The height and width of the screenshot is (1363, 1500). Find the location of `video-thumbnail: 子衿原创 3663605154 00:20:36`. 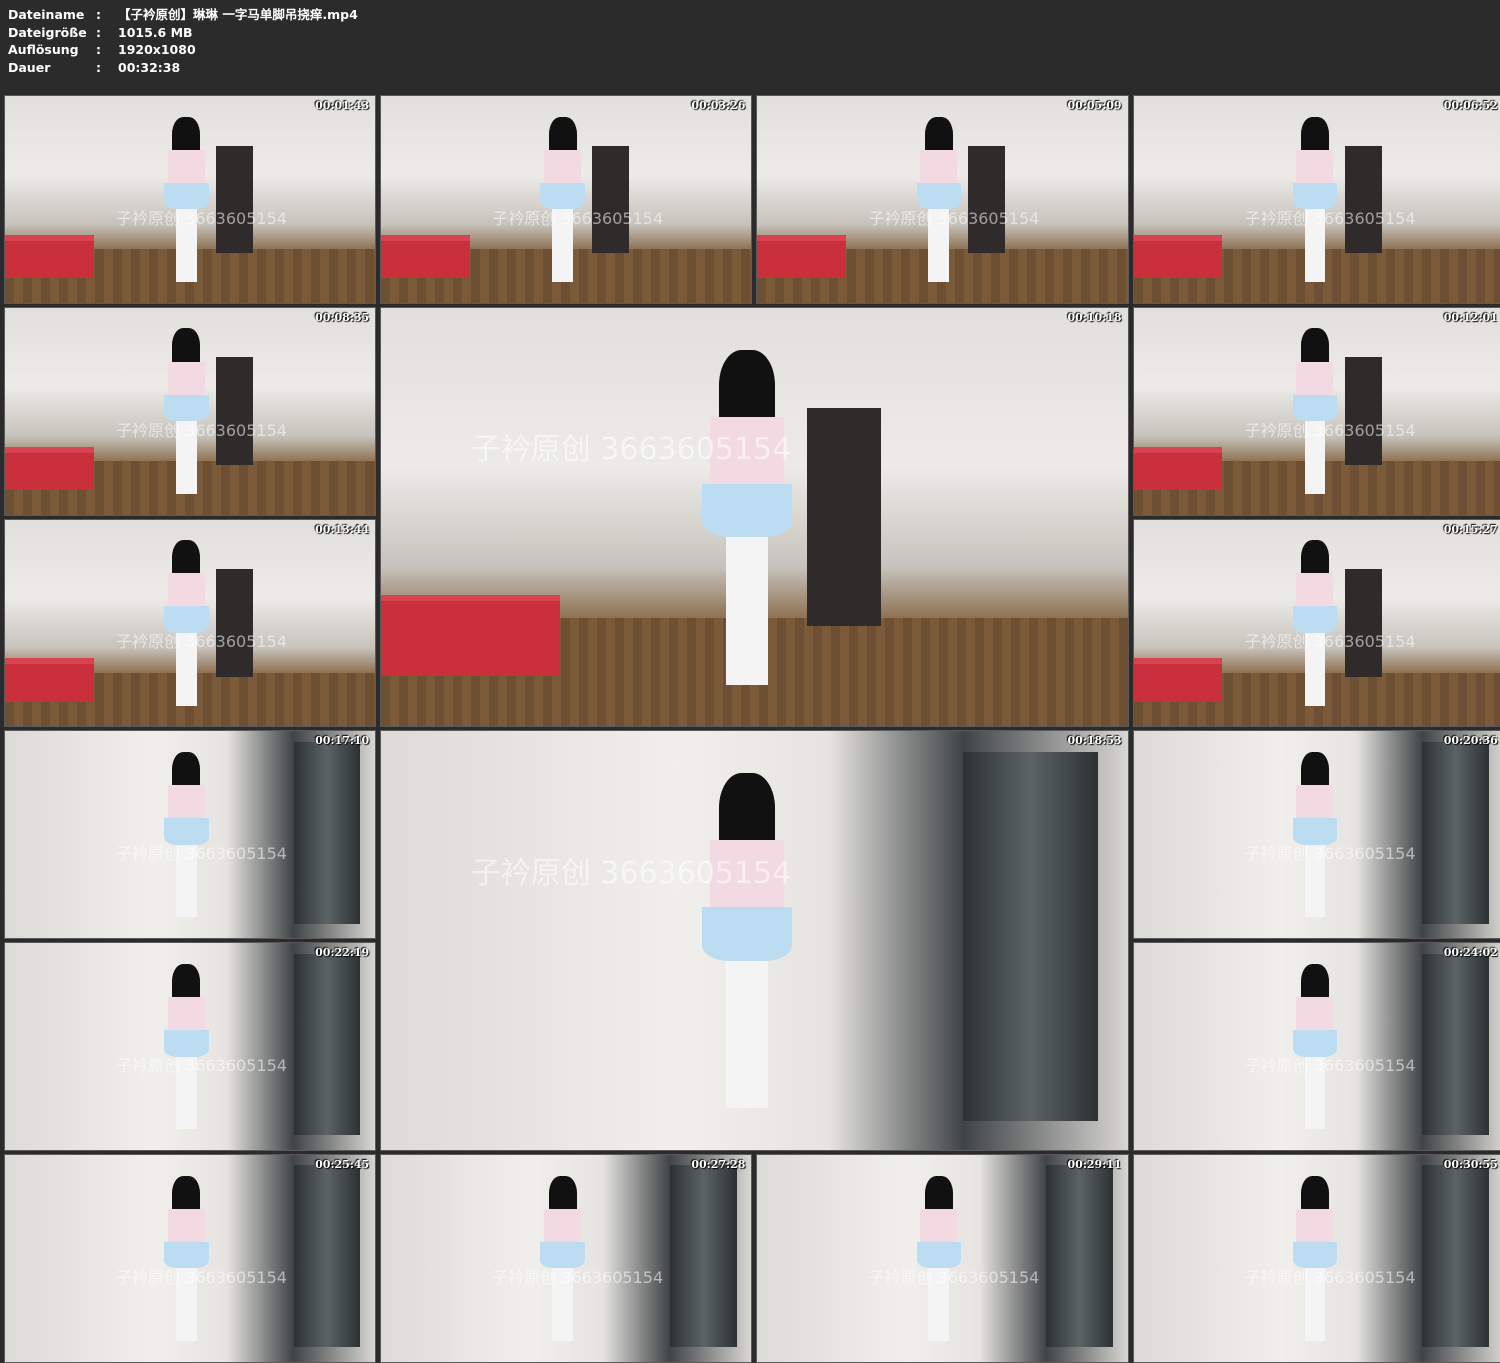

video-thumbnail: 子衿原创 3663605154 00:20:36 is located at coordinates (1316, 835).